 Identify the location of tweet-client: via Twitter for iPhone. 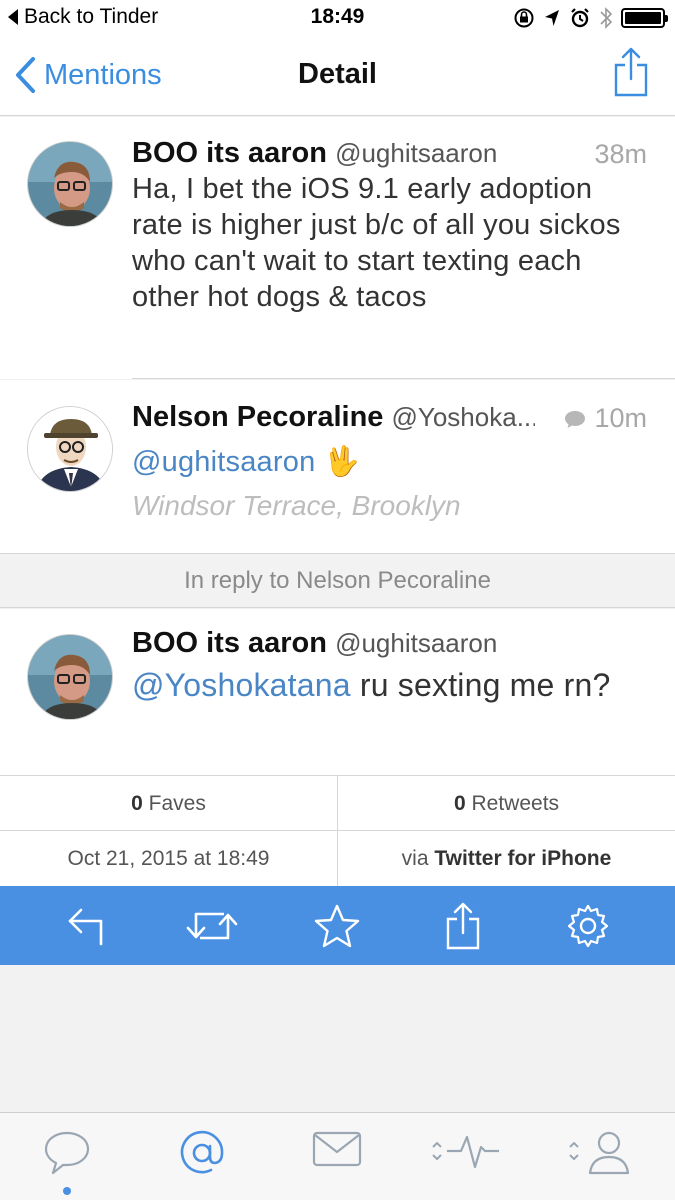
(506, 858).